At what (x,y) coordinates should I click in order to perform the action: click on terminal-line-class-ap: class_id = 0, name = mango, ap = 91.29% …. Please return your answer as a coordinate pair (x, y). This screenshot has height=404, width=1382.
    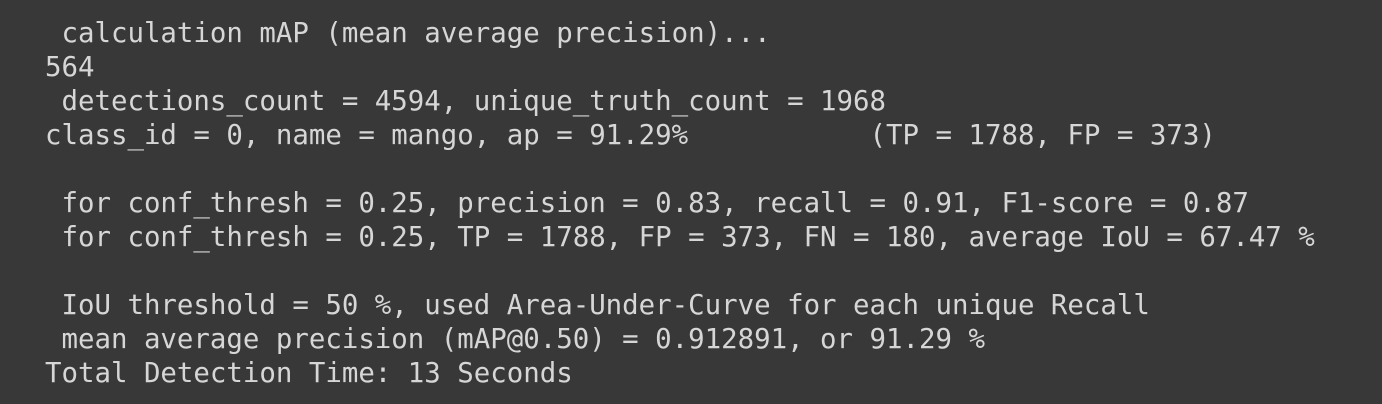
    Looking at the image, I should click on (630, 135).